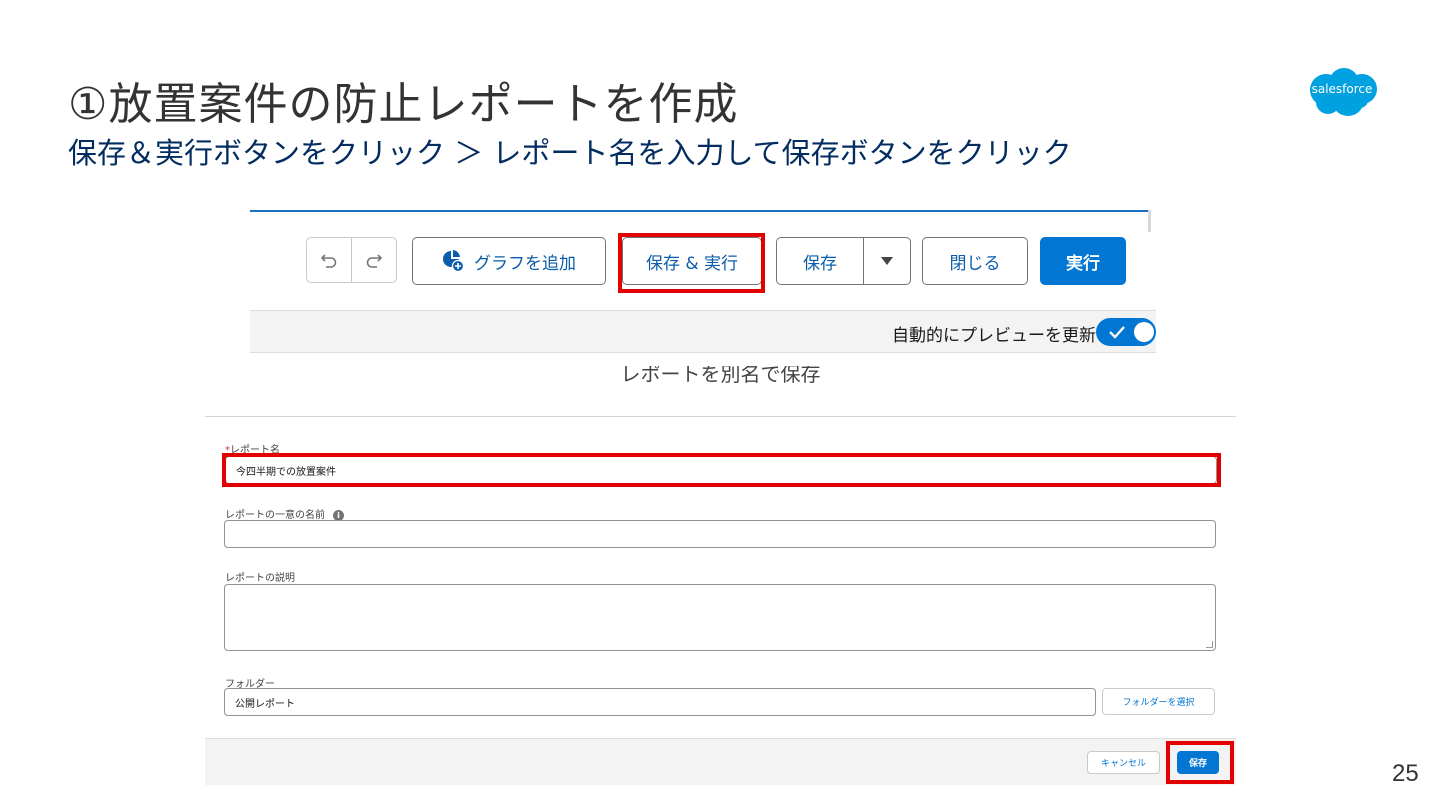 Image resolution: width=1440 pixels, height=810 pixels. What do you see at coordinates (1405, 773) in the screenshot?
I see `page-number: 25` at bounding box center [1405, 773].